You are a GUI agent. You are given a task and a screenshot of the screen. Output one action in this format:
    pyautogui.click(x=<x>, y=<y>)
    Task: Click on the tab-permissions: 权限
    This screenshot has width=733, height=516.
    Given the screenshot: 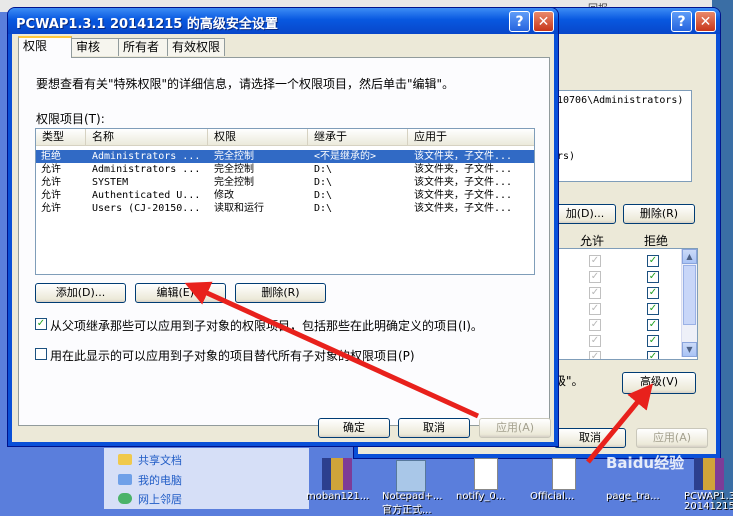 What is the action you would take?
    pyautogui.click(x=45, y=47)
    